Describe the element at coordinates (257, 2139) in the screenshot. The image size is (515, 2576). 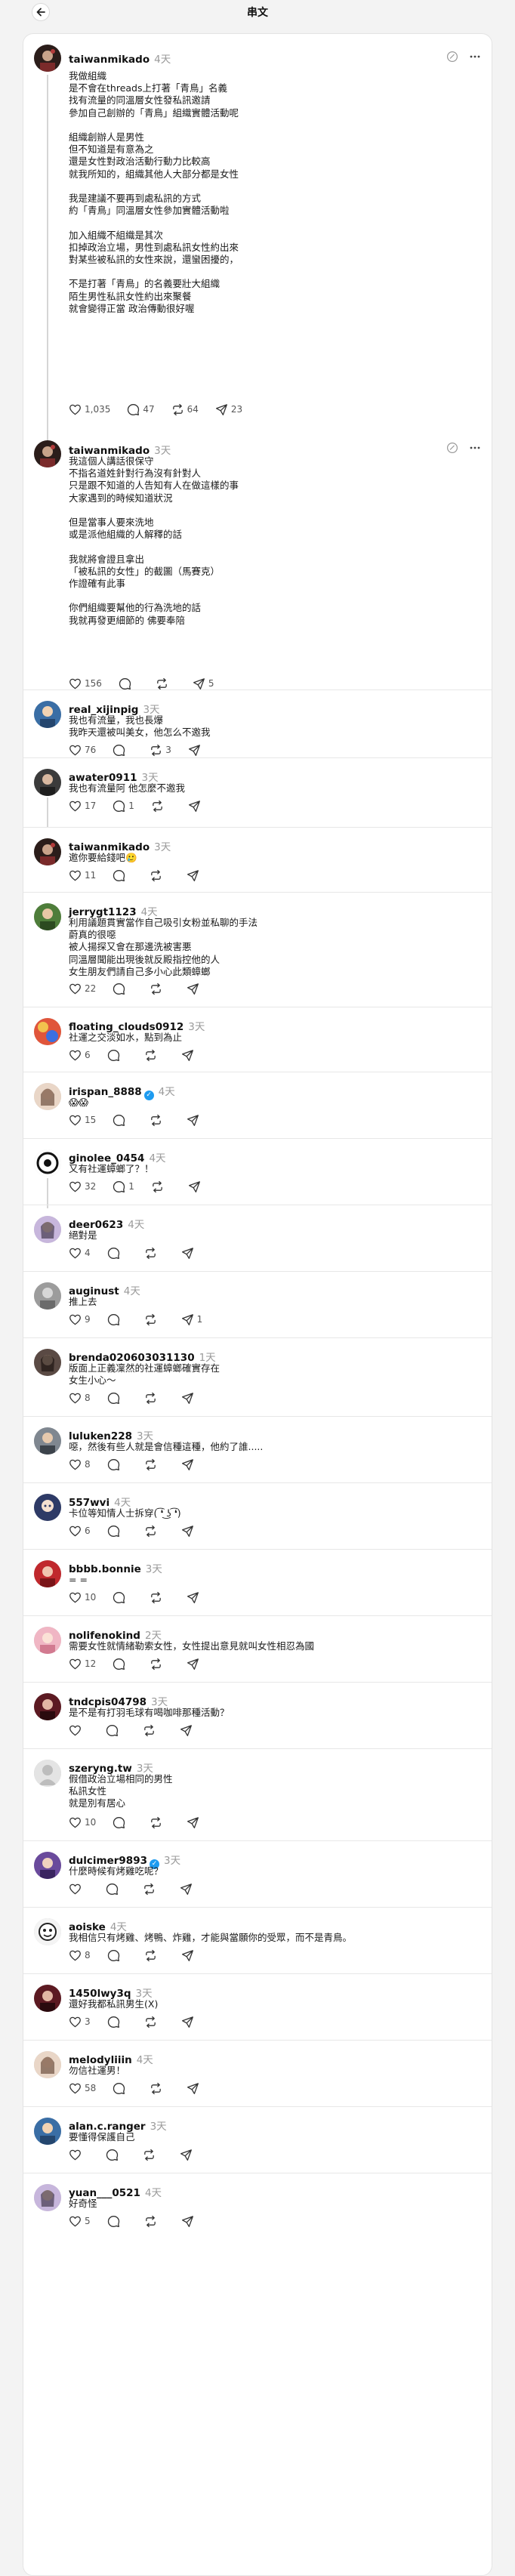
I see `reply-post: alan.c.ranger 3天 要懂得保護自己` at that location.